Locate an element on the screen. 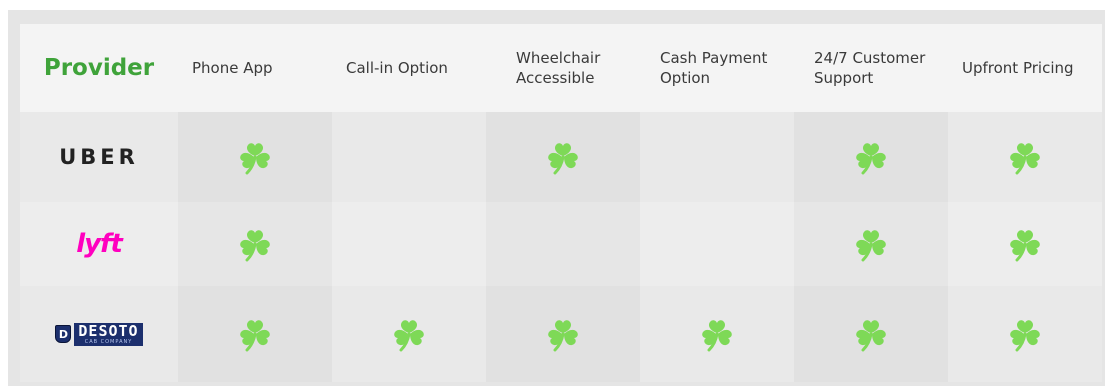 The width and height of the screenshot is (1113, 389). provider-header-label: Provider is located at coordinates (99, 68).